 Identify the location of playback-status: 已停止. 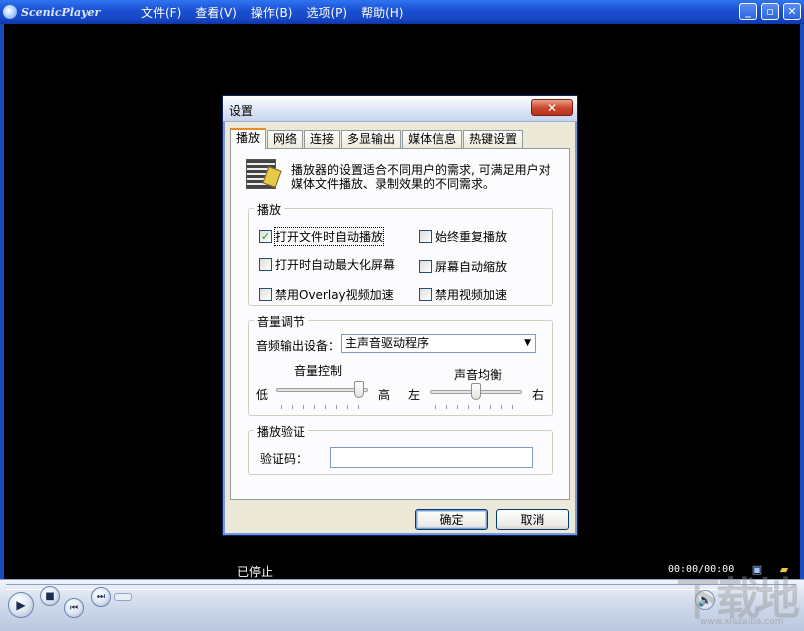
(255, 572).